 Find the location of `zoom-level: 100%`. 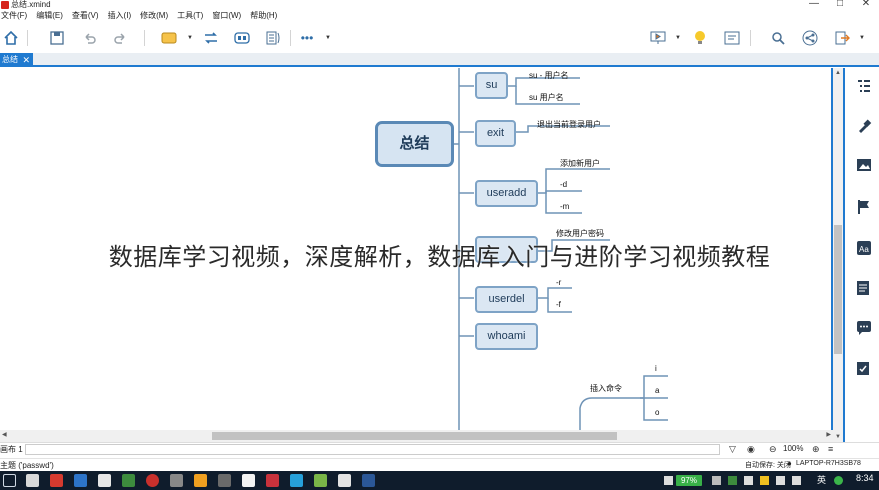

zoom-level: 100% is located at coordinates (793, 448).